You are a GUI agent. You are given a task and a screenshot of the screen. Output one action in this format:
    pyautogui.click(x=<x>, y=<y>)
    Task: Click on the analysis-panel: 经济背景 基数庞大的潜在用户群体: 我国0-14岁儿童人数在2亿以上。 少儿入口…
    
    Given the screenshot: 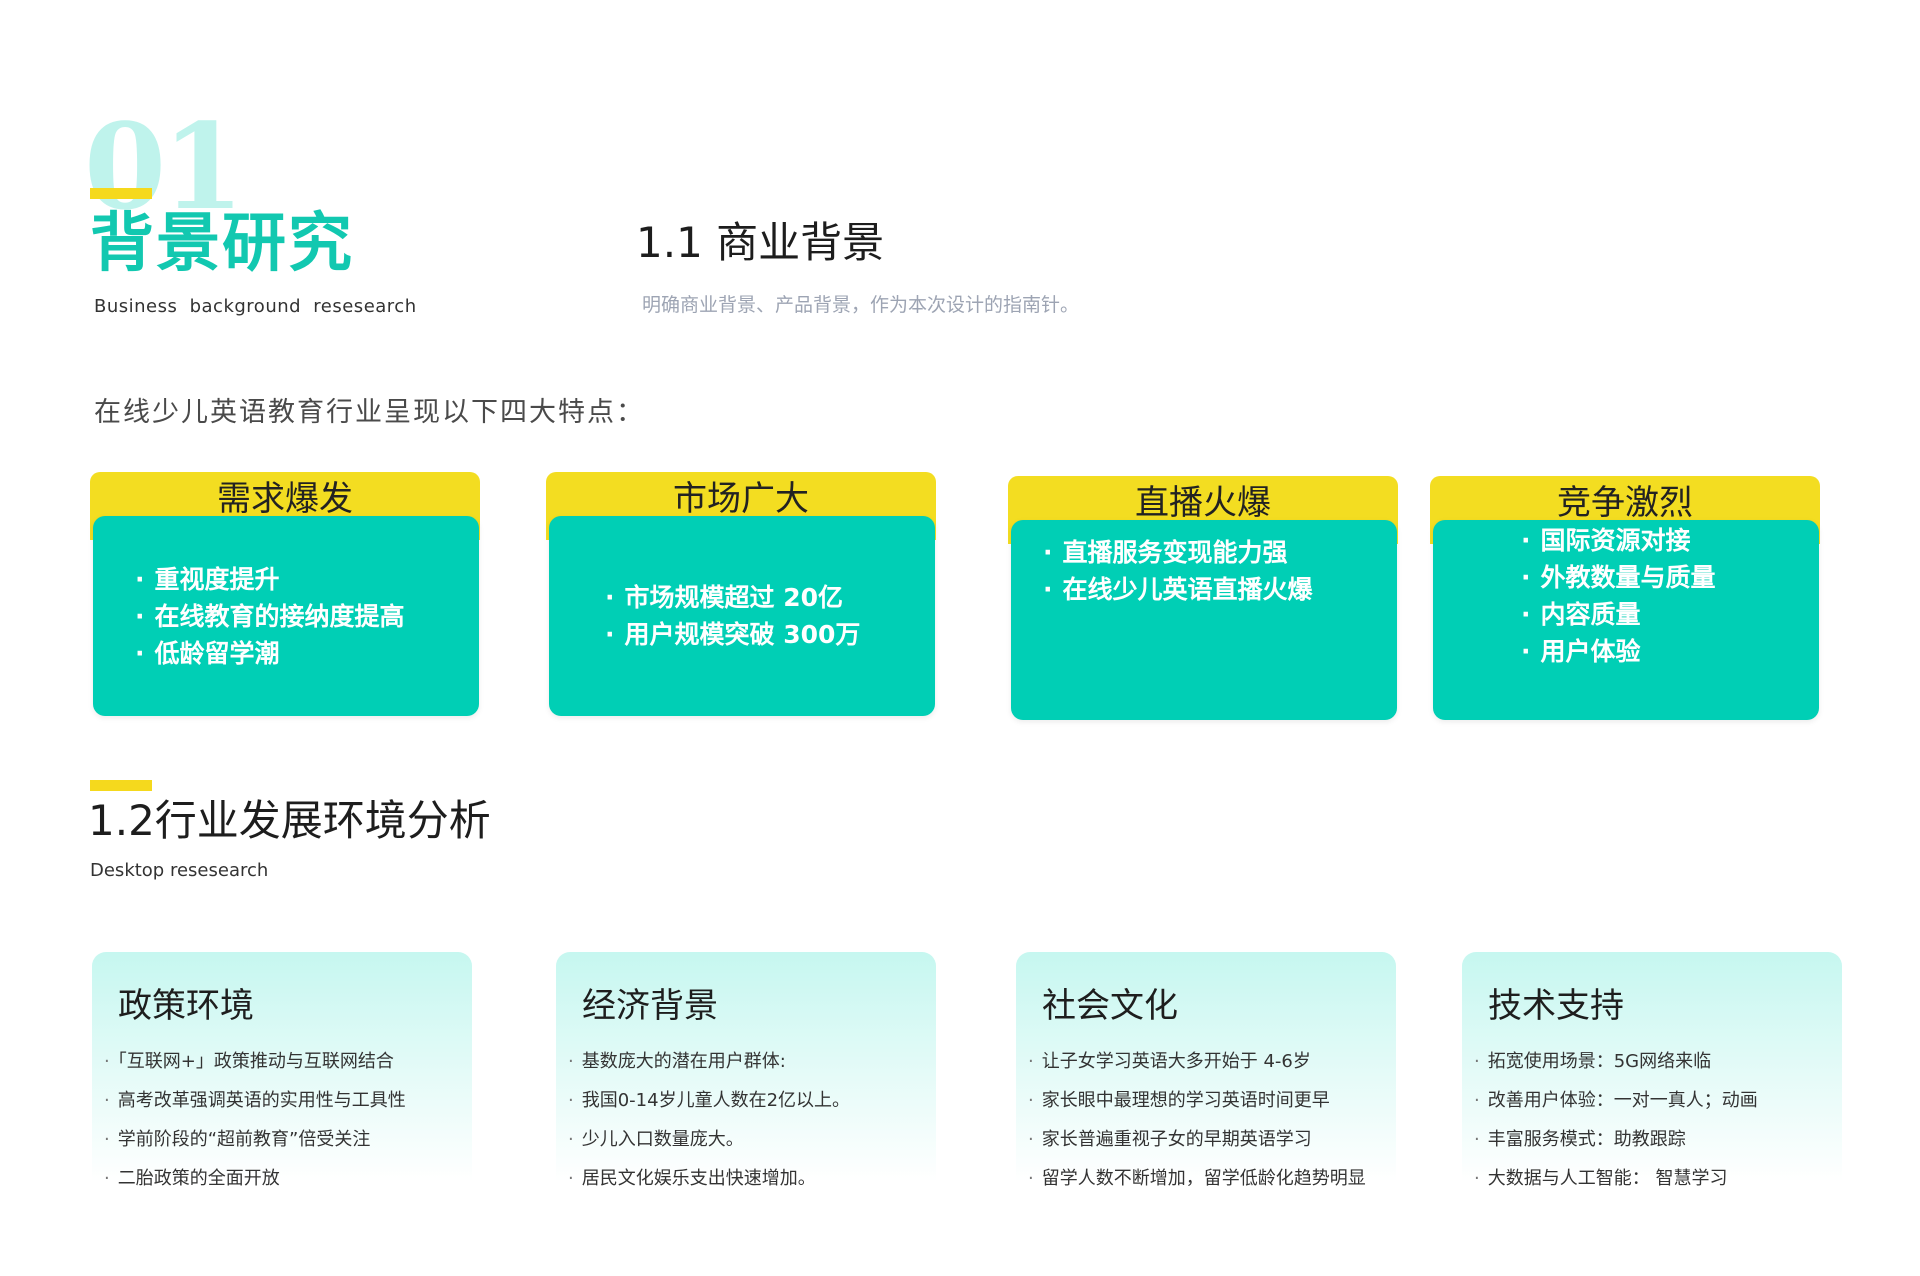 What is the action you would take?
    pyautogui.click(x=746, y=1070)
    